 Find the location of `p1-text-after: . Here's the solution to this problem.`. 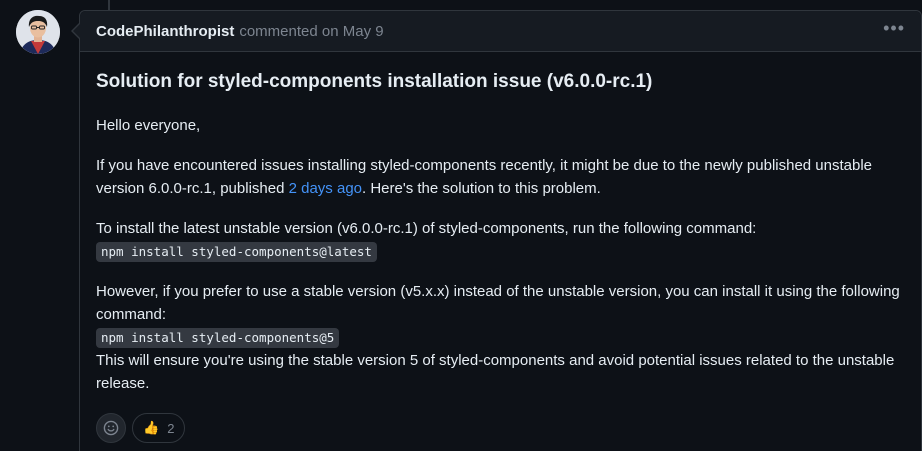

p1-text-after: . Here's the solution to this problem. is located at coordinates (481, 188).